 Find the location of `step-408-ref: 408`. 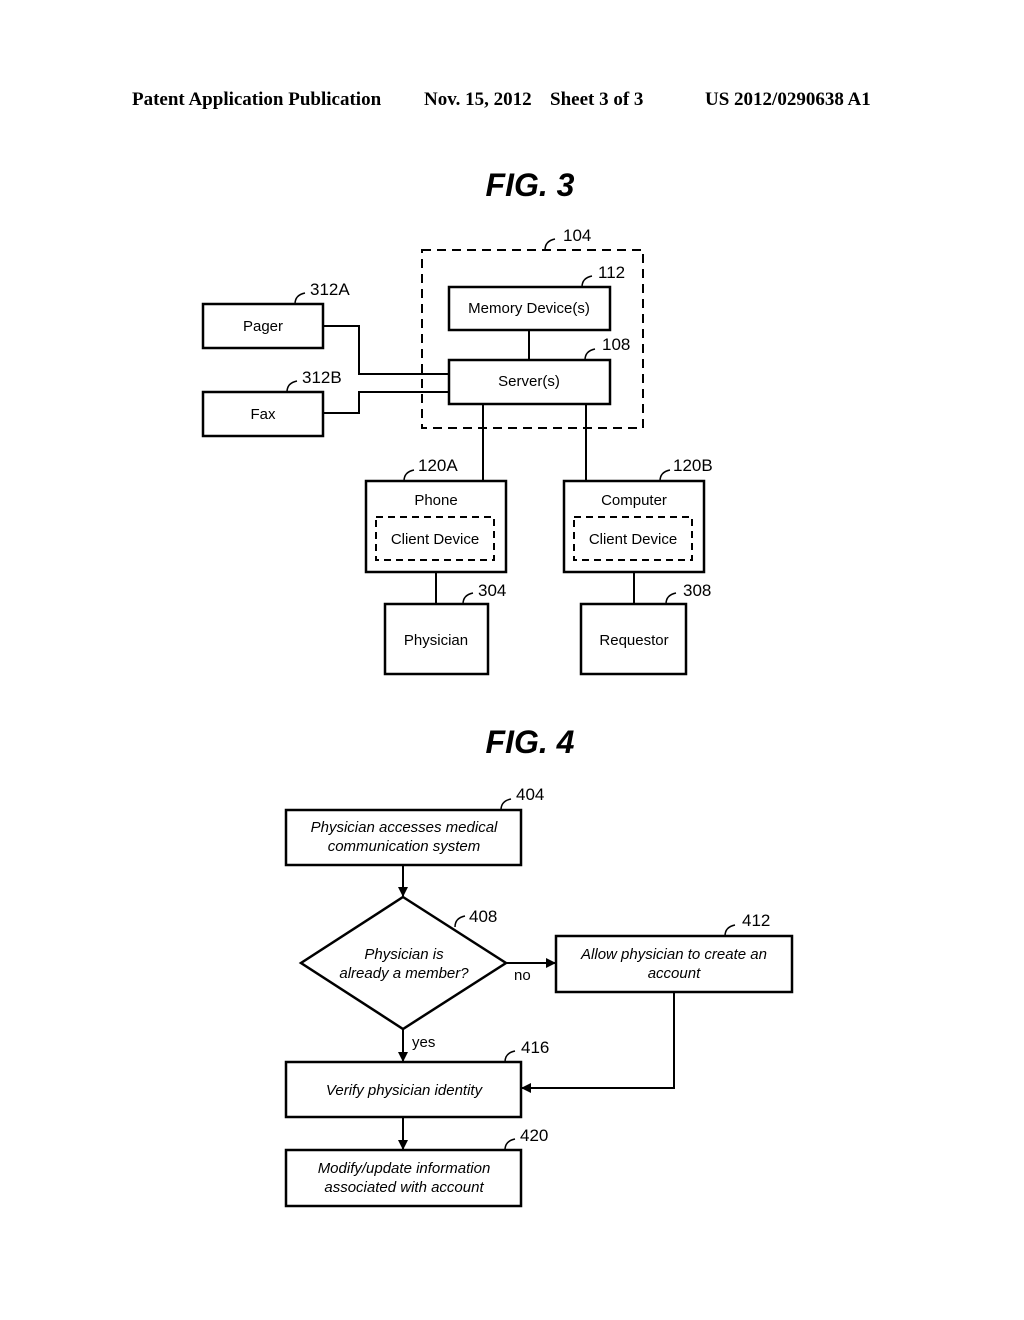

step-408-ref: 408 is located at coordinates (483, 916).